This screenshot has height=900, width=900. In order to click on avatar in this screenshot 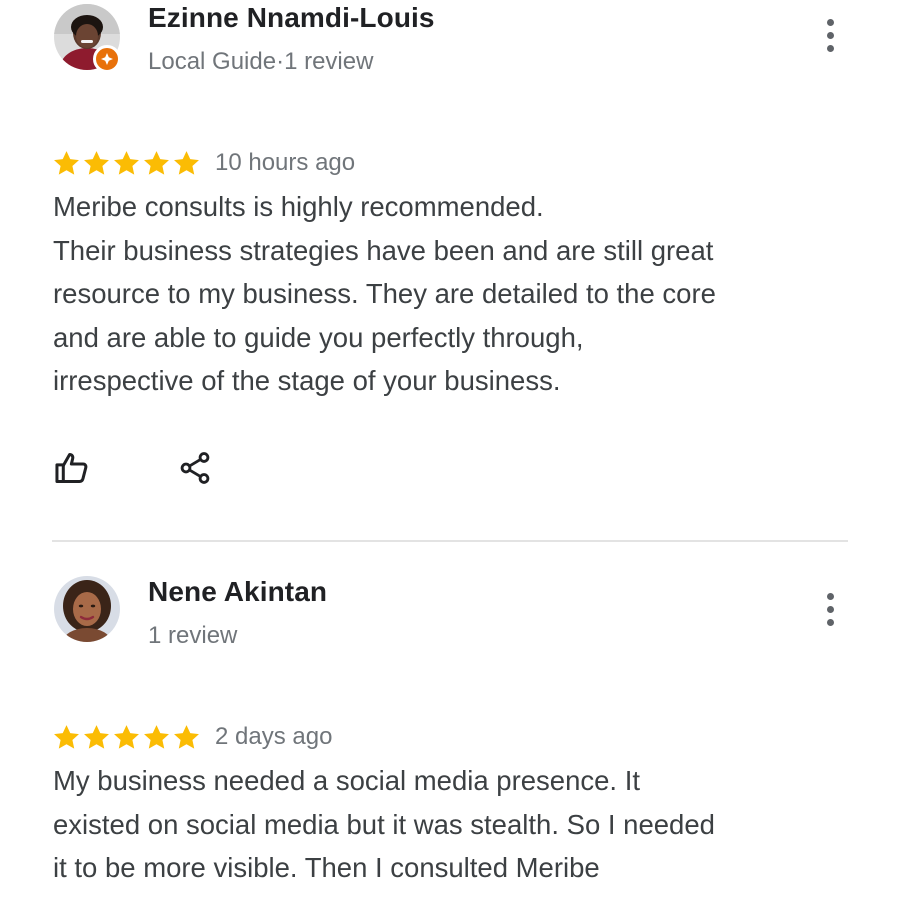, I will do `click(87, 609)`.